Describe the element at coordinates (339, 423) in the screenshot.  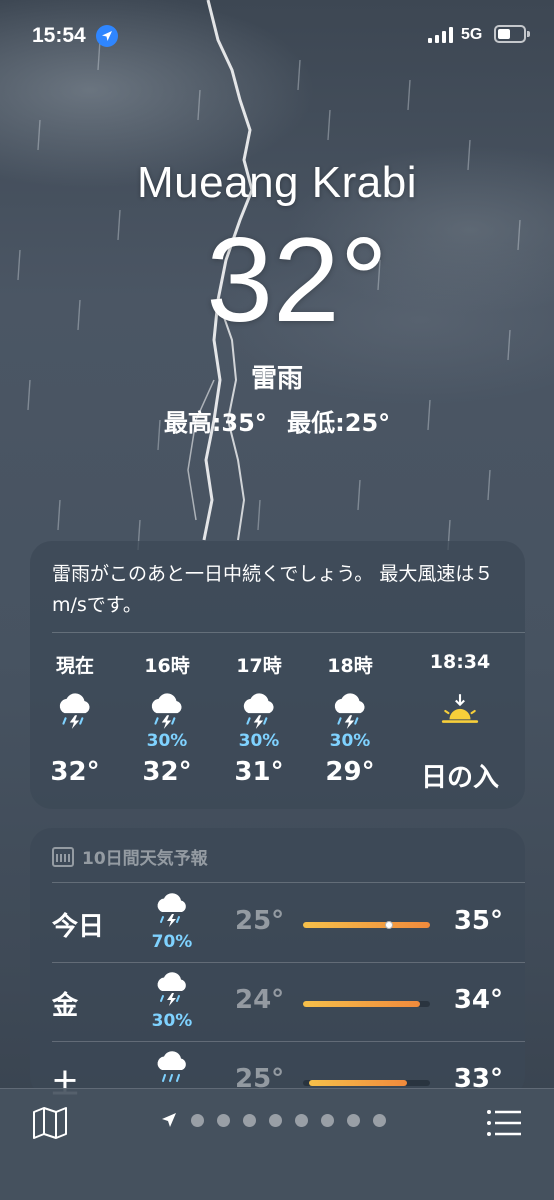
I see `low-temperature: 最低:25°` at that location.